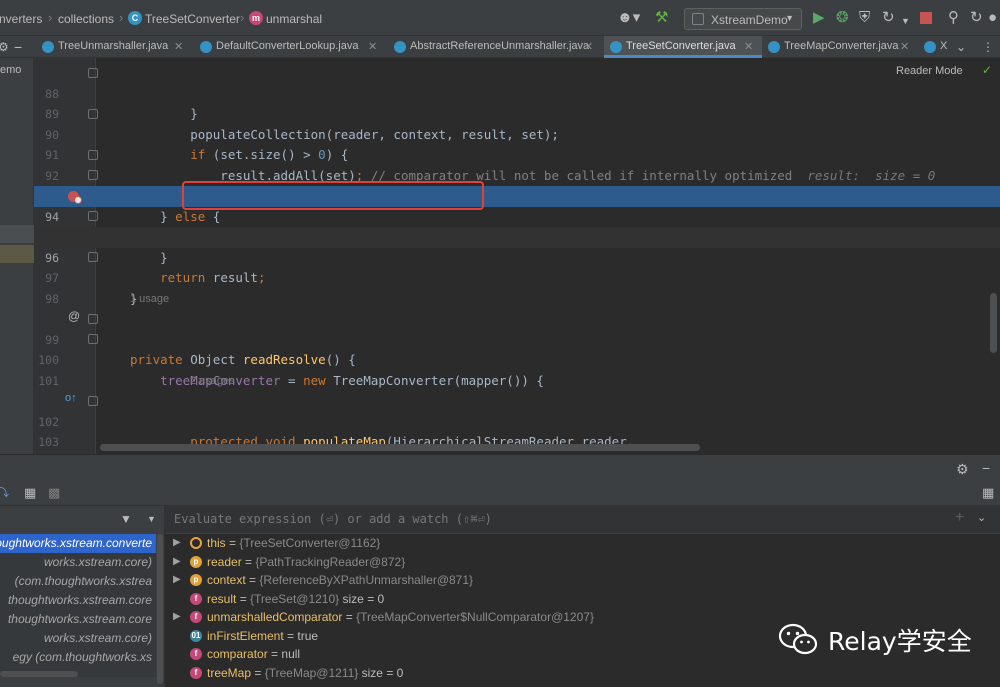 Image resolution: width=1000 pixels, height=687 pixels. I want to click on frame-item-selected: thoughtworks.xstream.converte, so click(78, 543).